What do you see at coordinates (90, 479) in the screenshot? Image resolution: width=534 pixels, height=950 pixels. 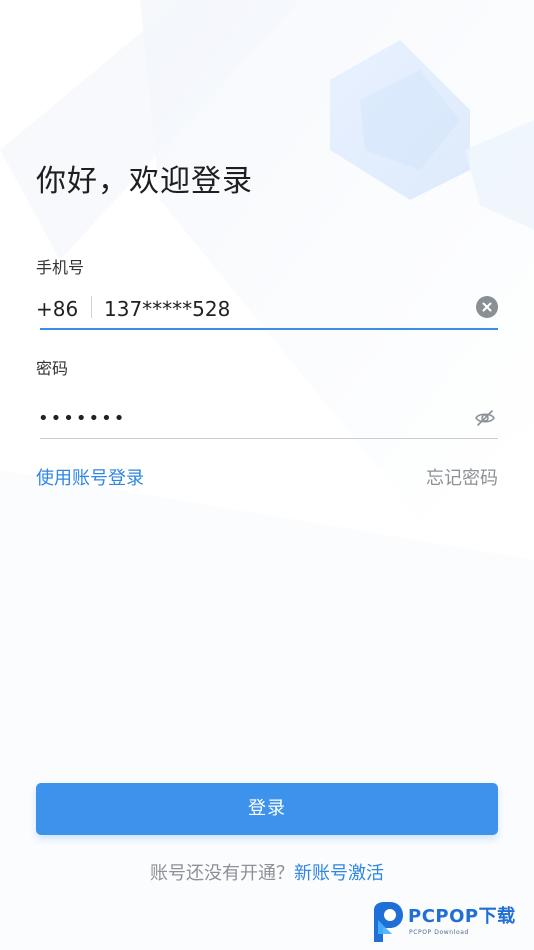 I see `account-login-link: 使用账号登录` at bounding box center [90, 479].